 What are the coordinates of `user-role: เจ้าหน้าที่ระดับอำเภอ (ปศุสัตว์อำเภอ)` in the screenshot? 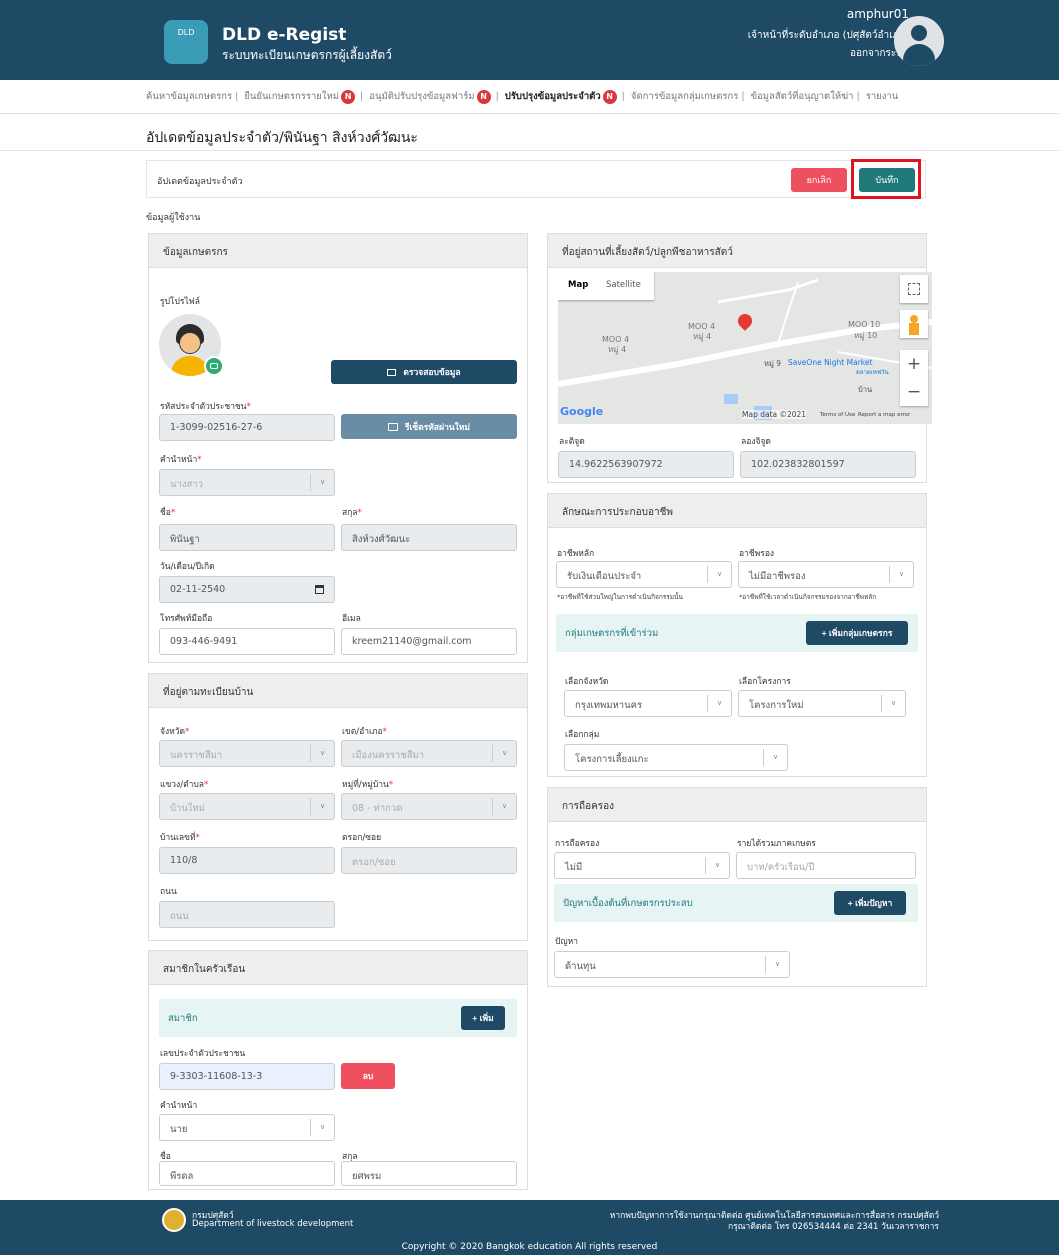 It's located at (828, 35).